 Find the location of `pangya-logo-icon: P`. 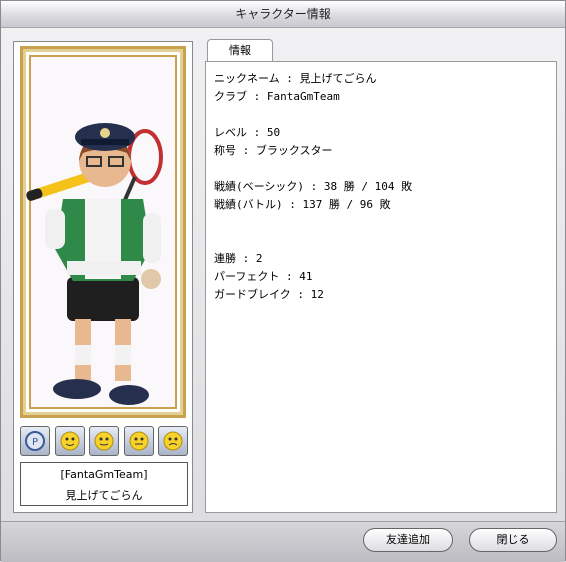

pangya-logo-icon: P is located at coordinates (35, 441).